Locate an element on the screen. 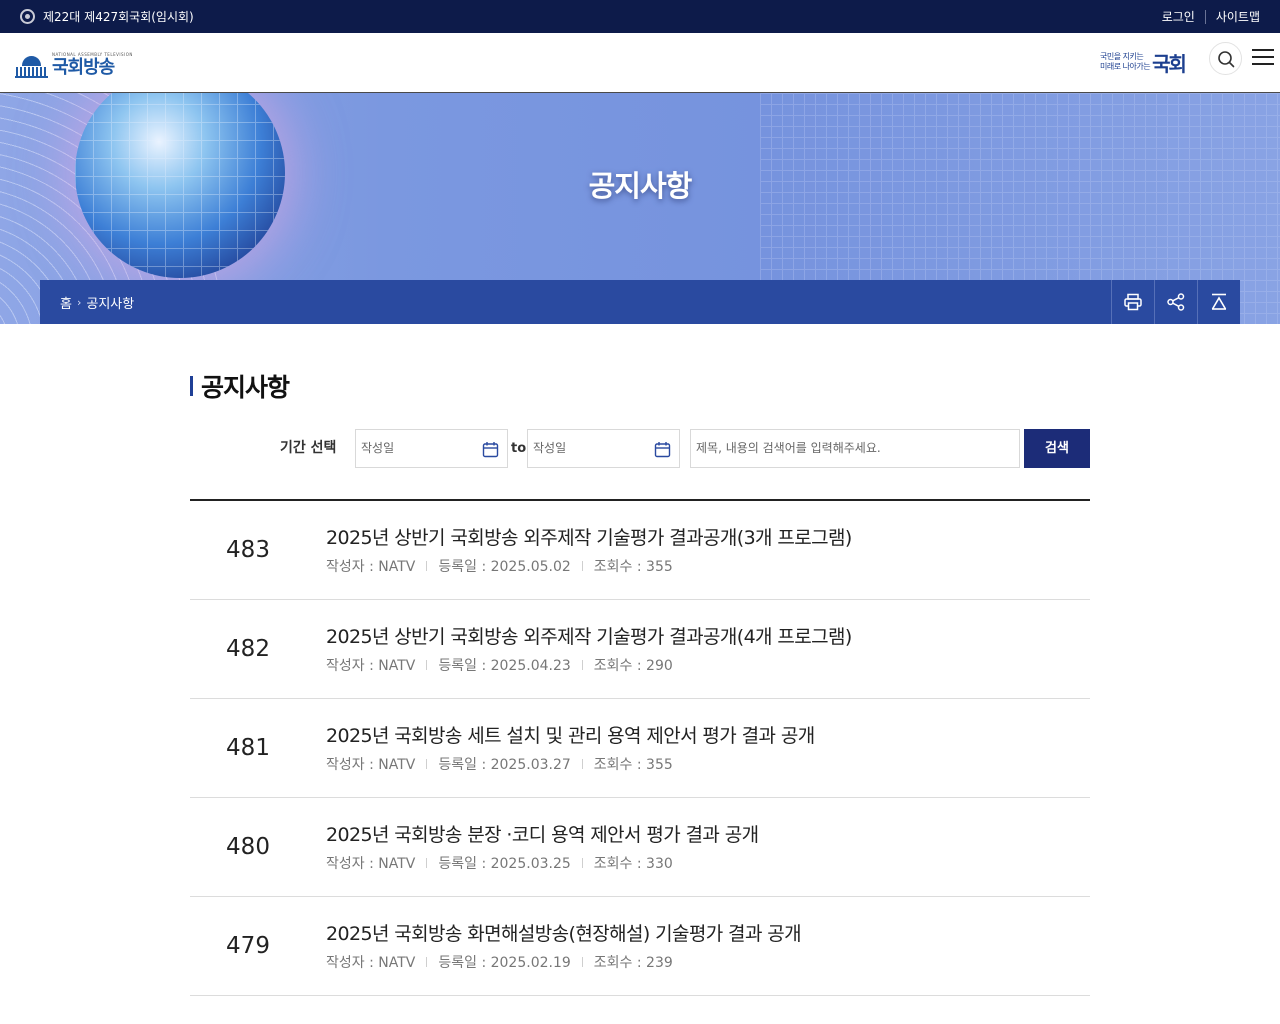  assembly-slogan-banner: 국민을 지키는 미래로 나아가는 국회 is located at coordinates (1146, 62).